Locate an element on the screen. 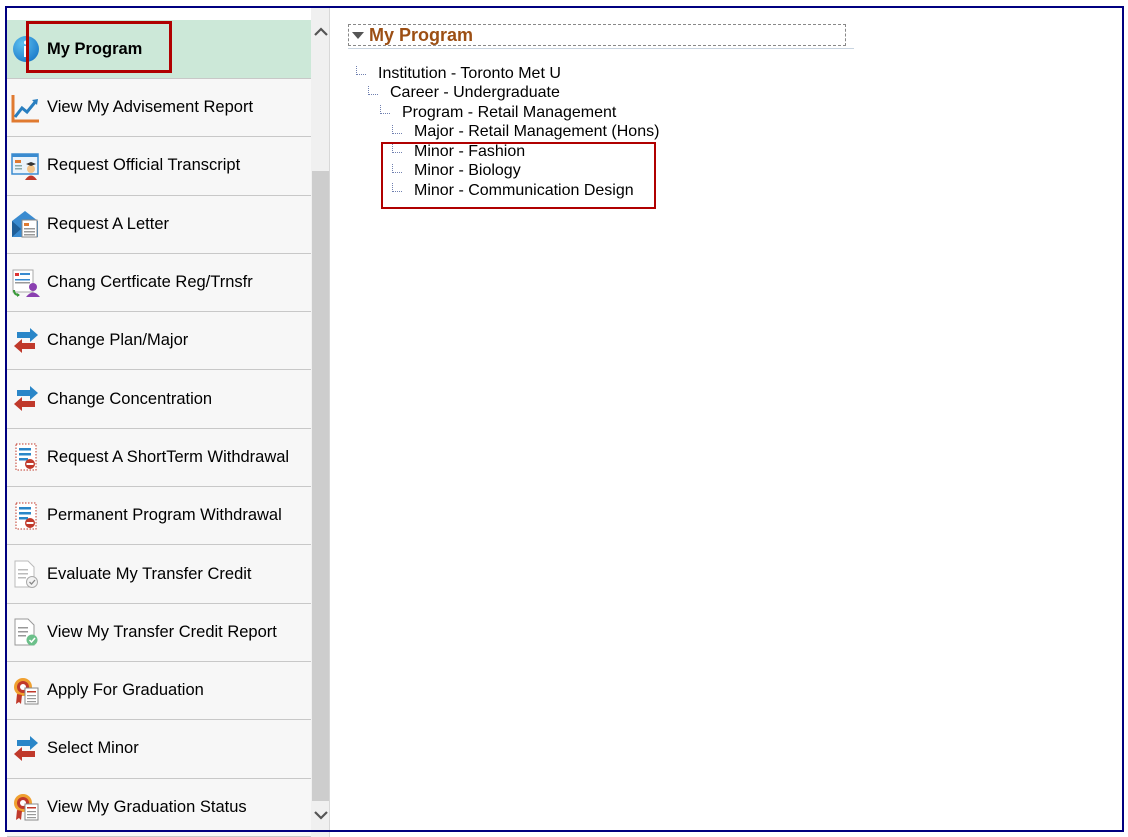 The width and height of the screenshot is (1128, 837). sidebar-item-change-concentration: Change Concentration is located at coordinates (159, 399).